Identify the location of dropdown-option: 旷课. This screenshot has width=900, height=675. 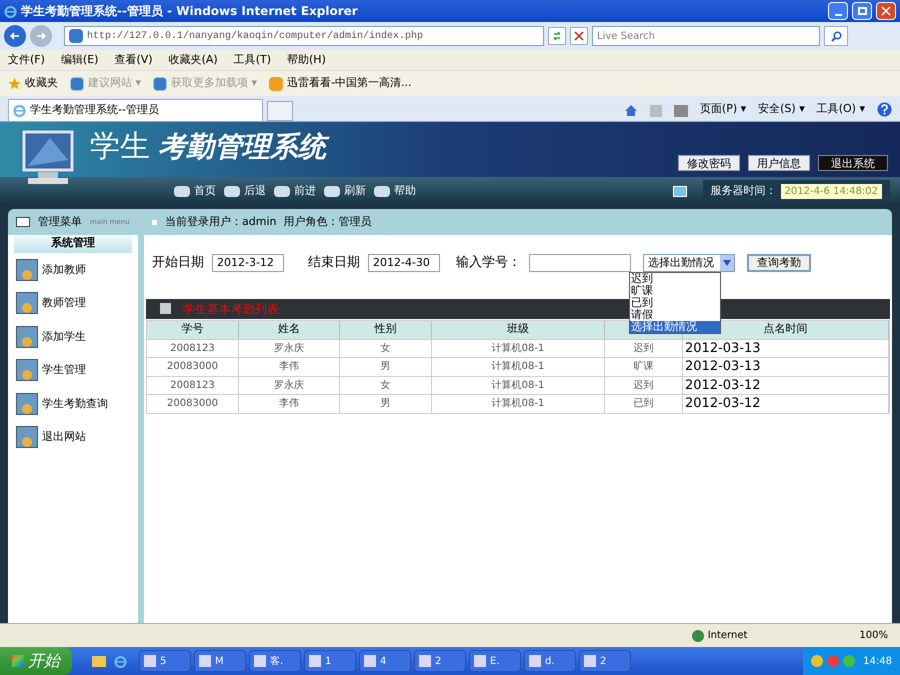
(675, 291).